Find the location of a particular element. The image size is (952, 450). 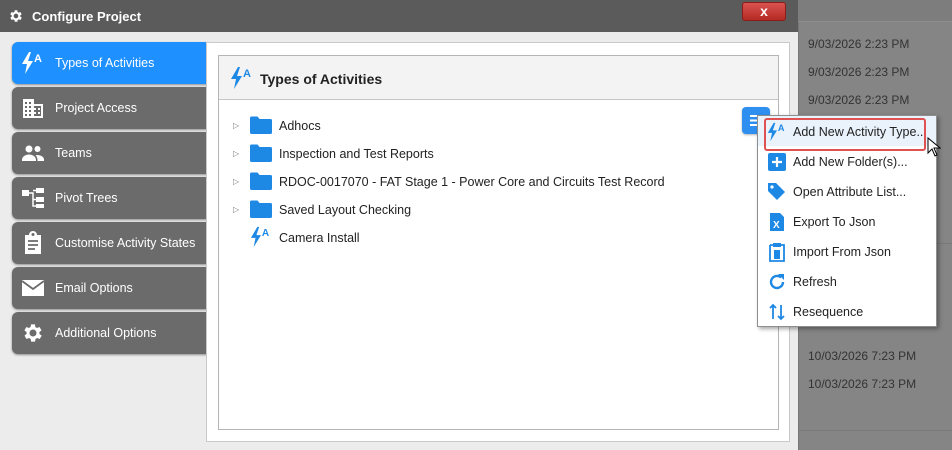

sidebar-item-teams: Teams is located at coordinates (110, 153).